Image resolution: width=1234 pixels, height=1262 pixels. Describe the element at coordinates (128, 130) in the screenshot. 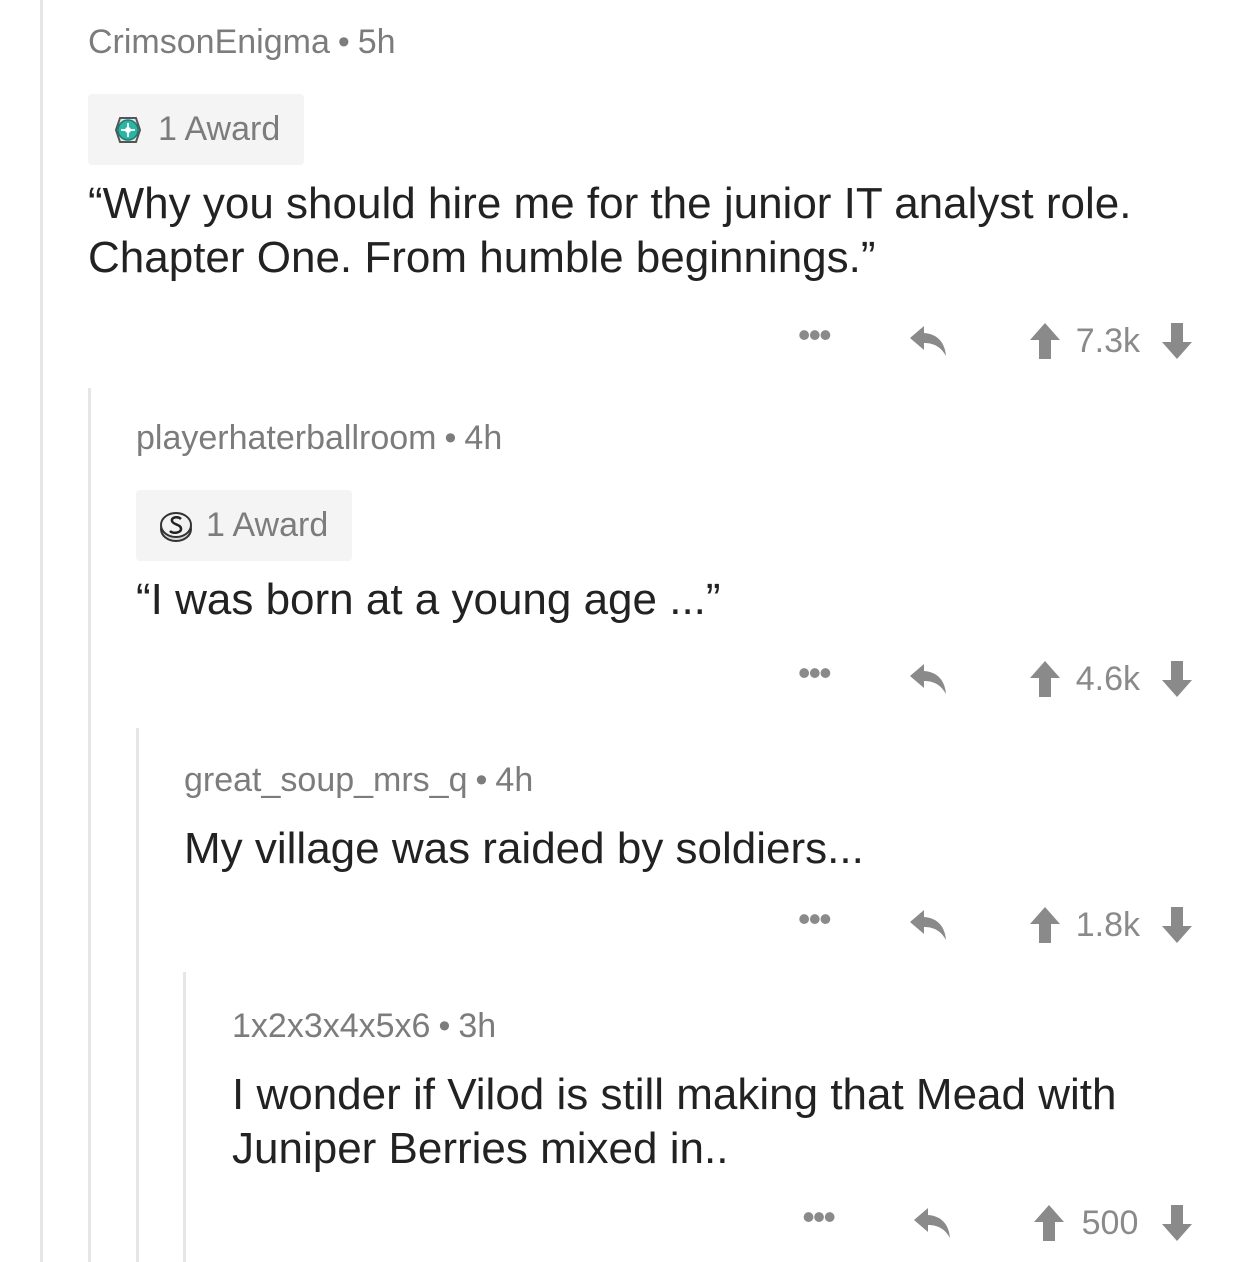

I see `award-medal-icon` at that location.